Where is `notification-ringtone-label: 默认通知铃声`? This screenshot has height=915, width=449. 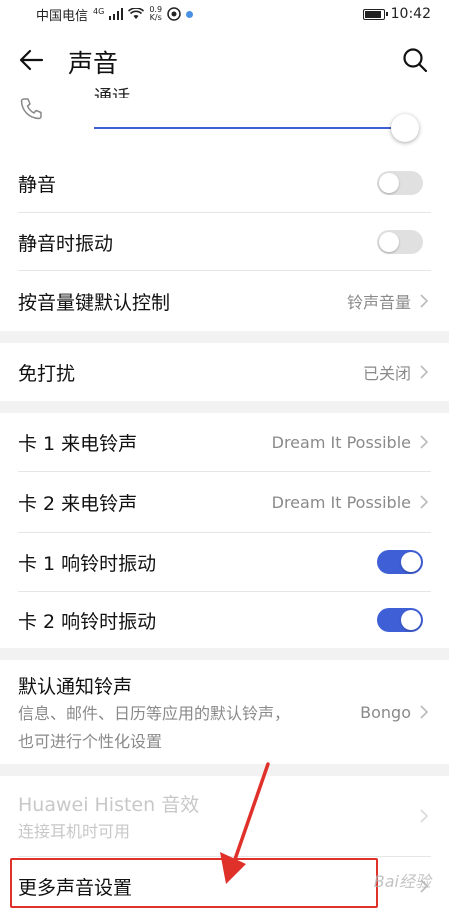 notification-ringtone-label: 默认通知铃声 is located at coordinates (75, 687).